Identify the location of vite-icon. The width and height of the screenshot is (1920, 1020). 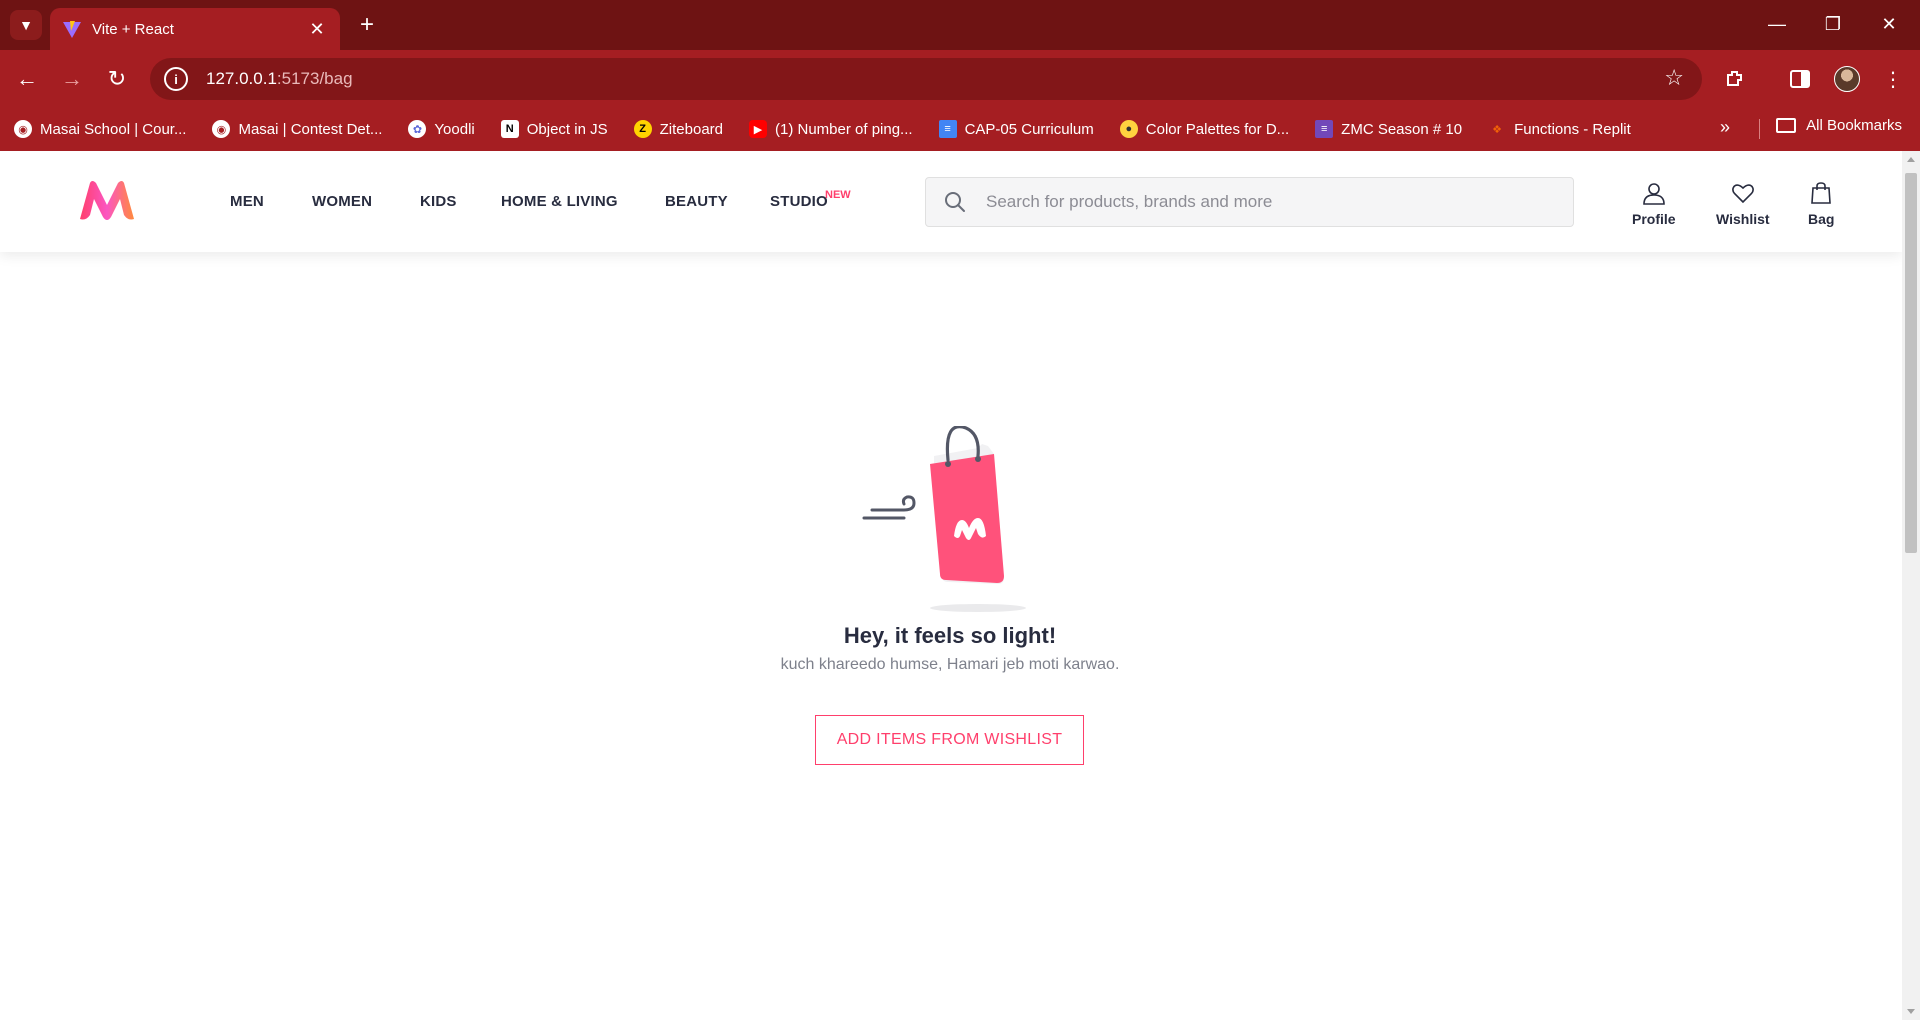
(72, 29).